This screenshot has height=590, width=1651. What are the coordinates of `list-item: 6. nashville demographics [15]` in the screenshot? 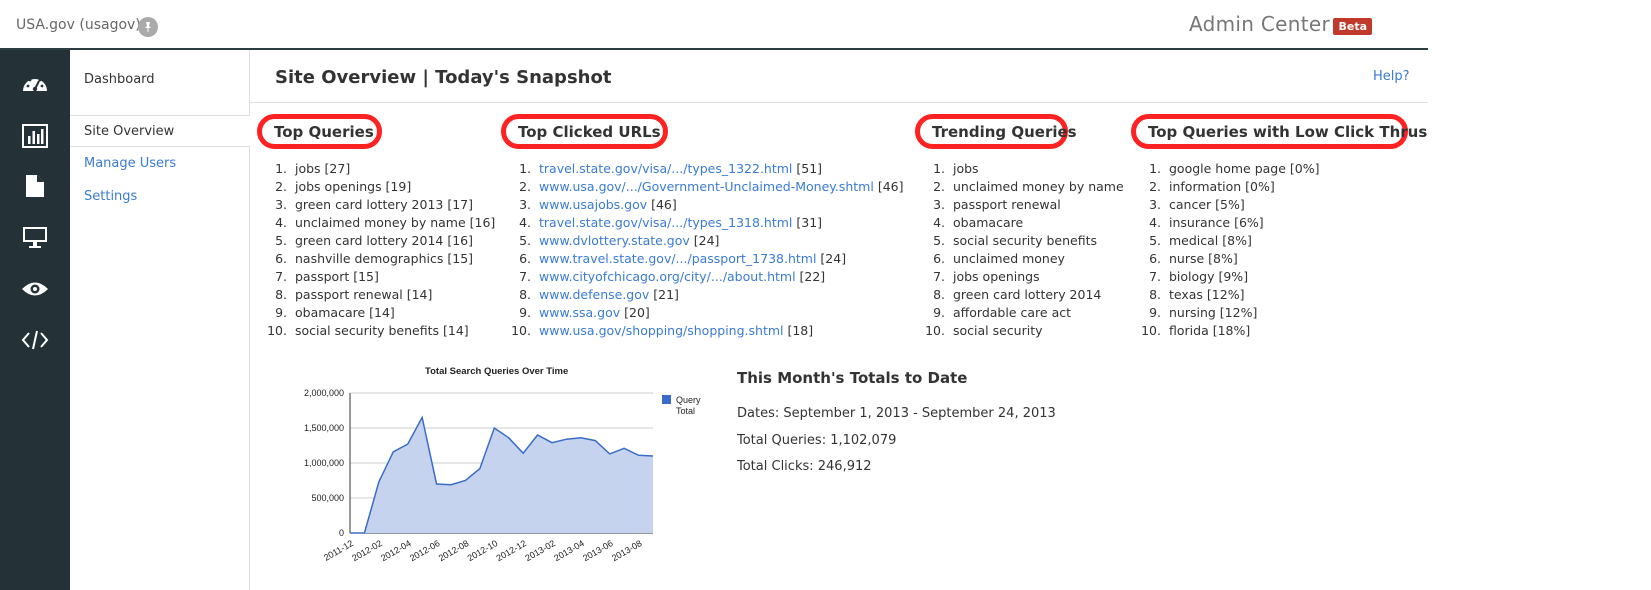 It's located at (380, 259).